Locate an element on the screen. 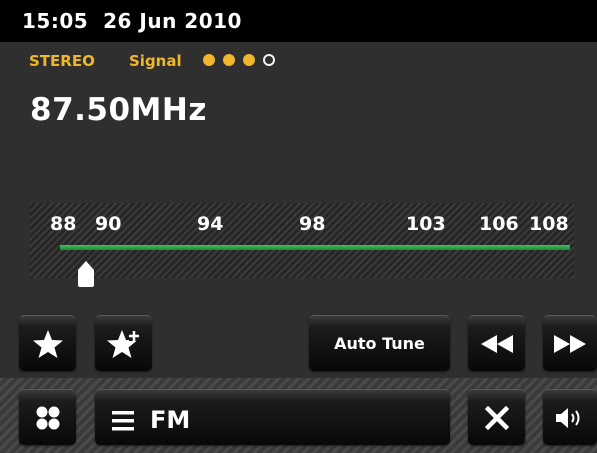 The image size is (597, 453). star-plus-icon is located at coordinates (122, 343).